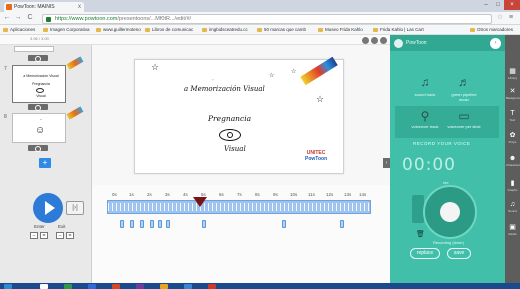 The height and width of the screenshot is (289, 520). I want to click on slide-mic-icon: ▭, so click(464, 116).